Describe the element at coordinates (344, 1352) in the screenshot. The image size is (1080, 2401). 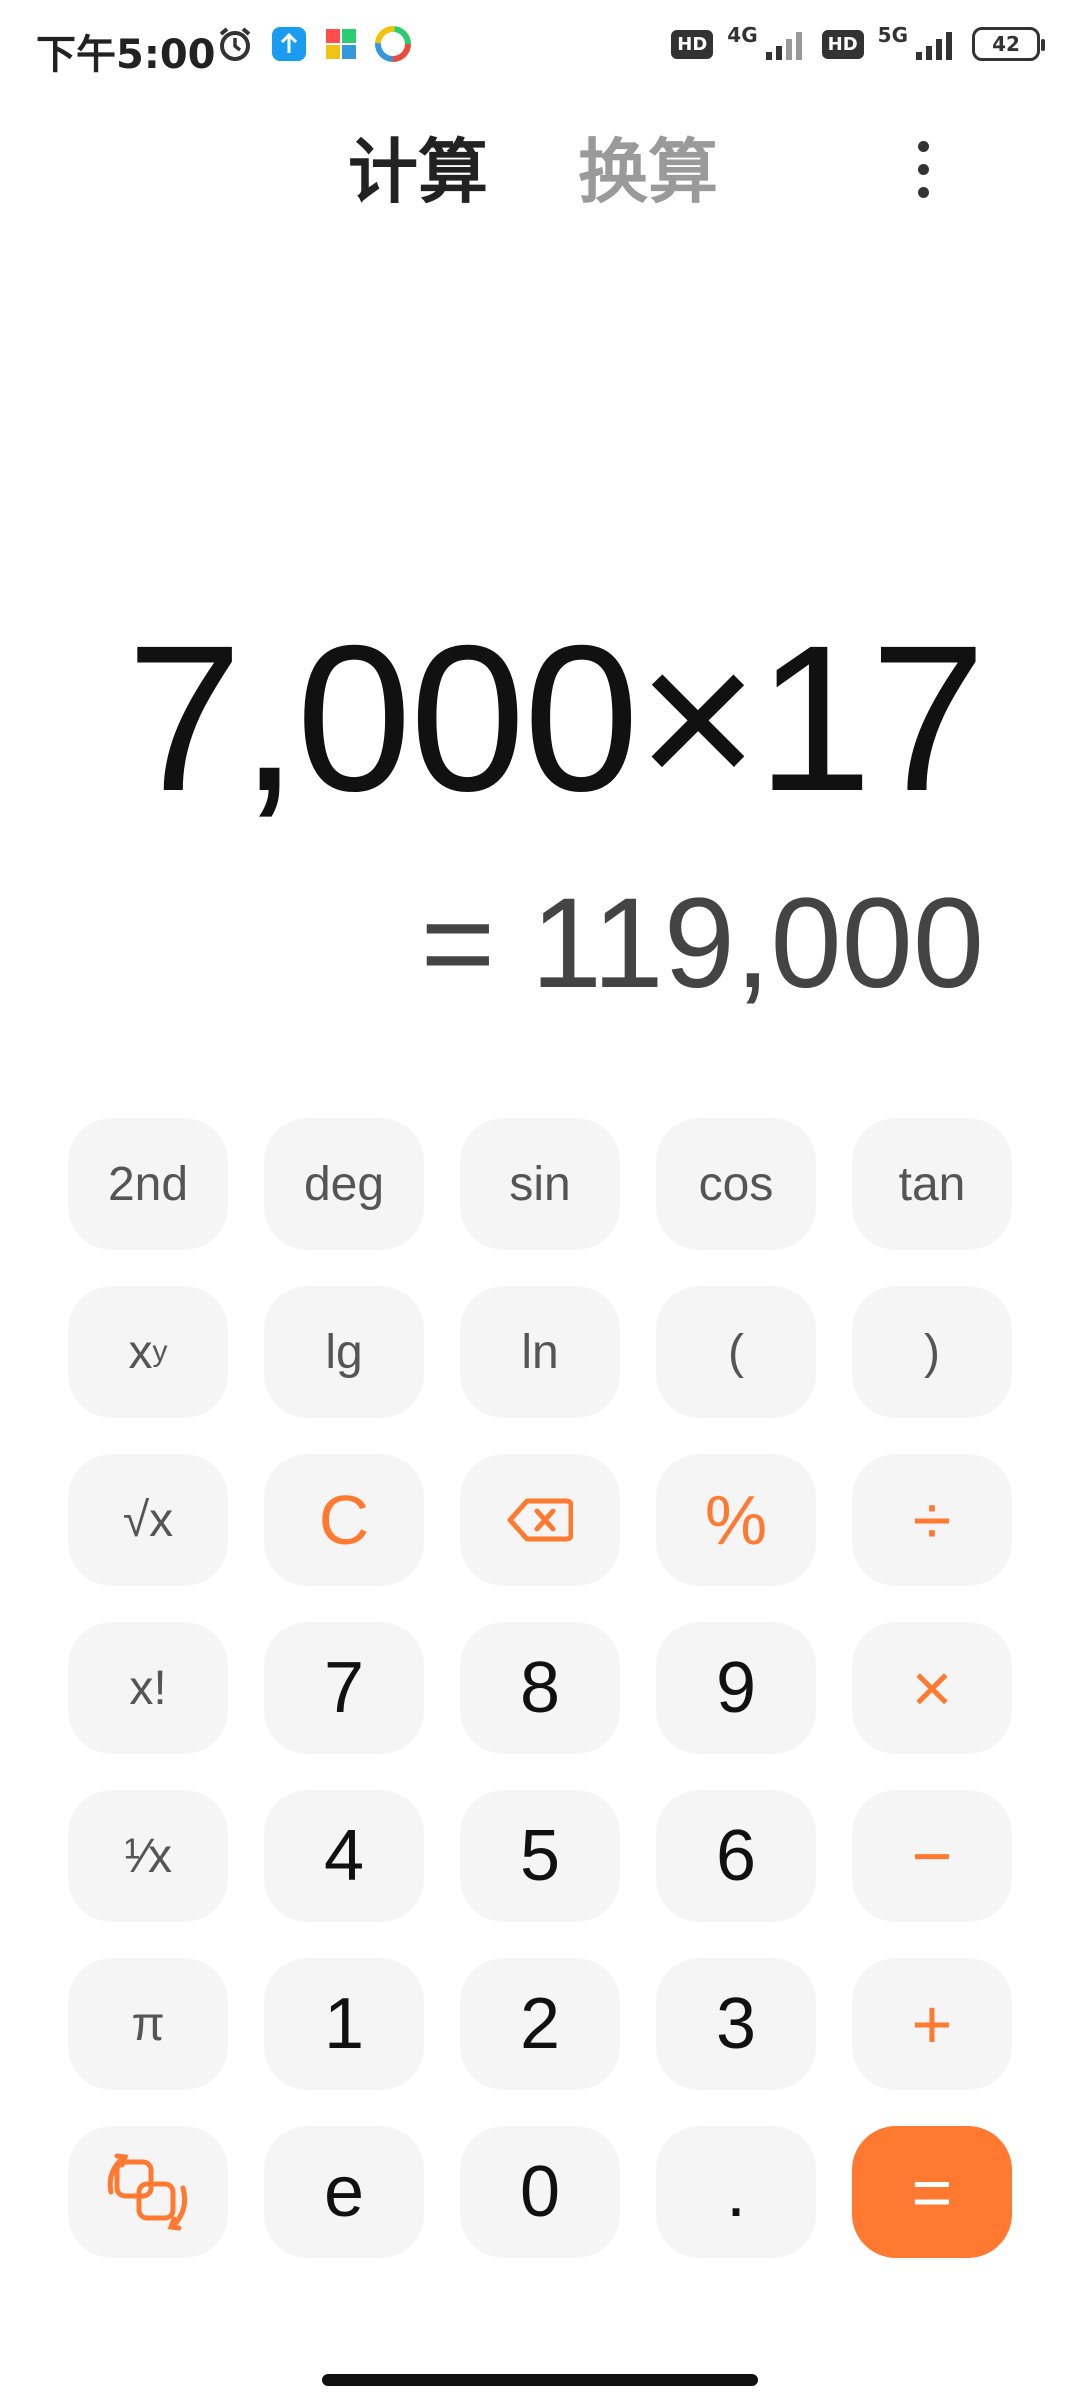
I see `lg-button: lg` at that location.